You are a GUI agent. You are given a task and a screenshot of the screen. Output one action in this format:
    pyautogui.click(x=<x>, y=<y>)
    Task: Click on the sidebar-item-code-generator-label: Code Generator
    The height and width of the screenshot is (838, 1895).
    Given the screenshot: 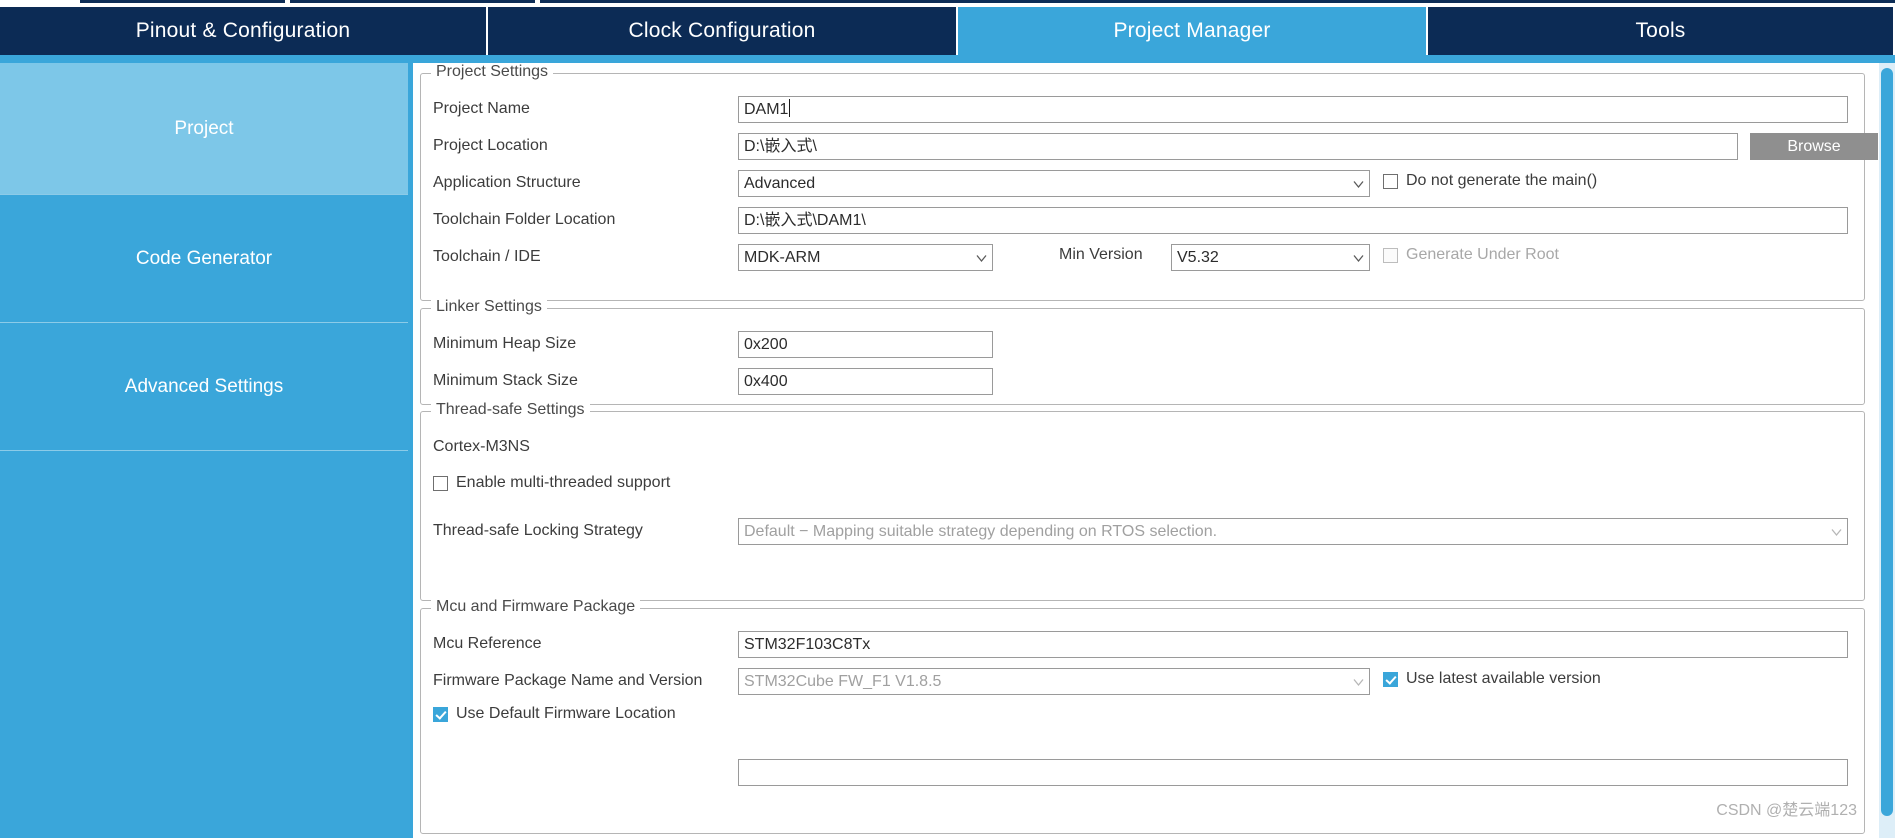 What is the action you would take?
    pyautogui.click(x=204, y=258)
    